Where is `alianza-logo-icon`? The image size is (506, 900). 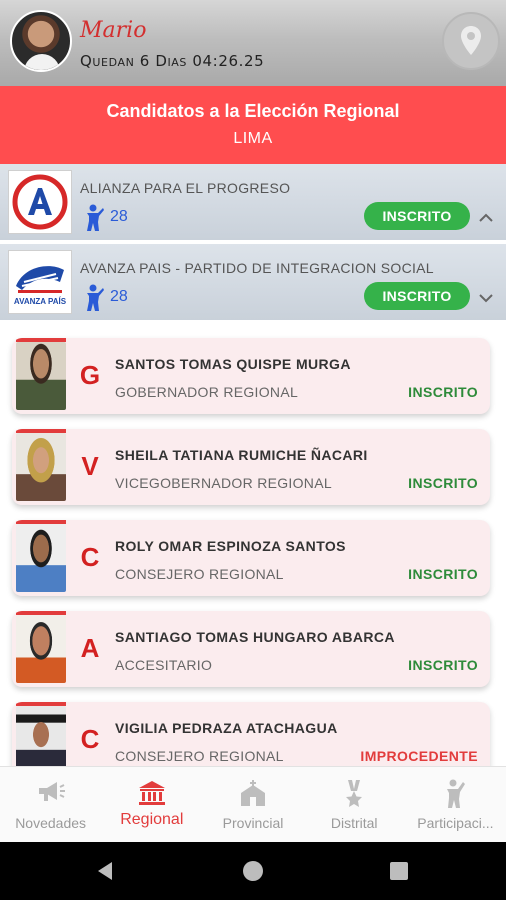
alianza-logo-icon is located at coordinates (40, 202).